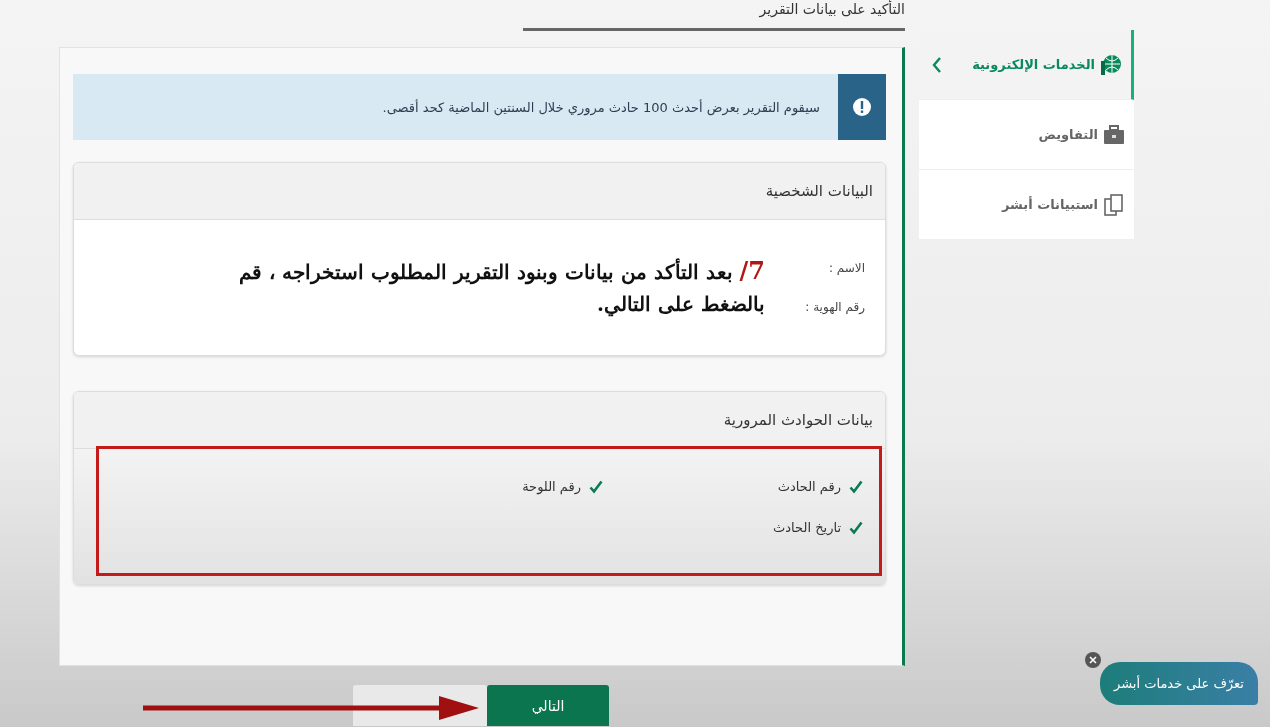 The image size is (1270, 727). Describe the element at coordinates (548, 705) in the screenshot. I see `next-button: التالي` at that location.